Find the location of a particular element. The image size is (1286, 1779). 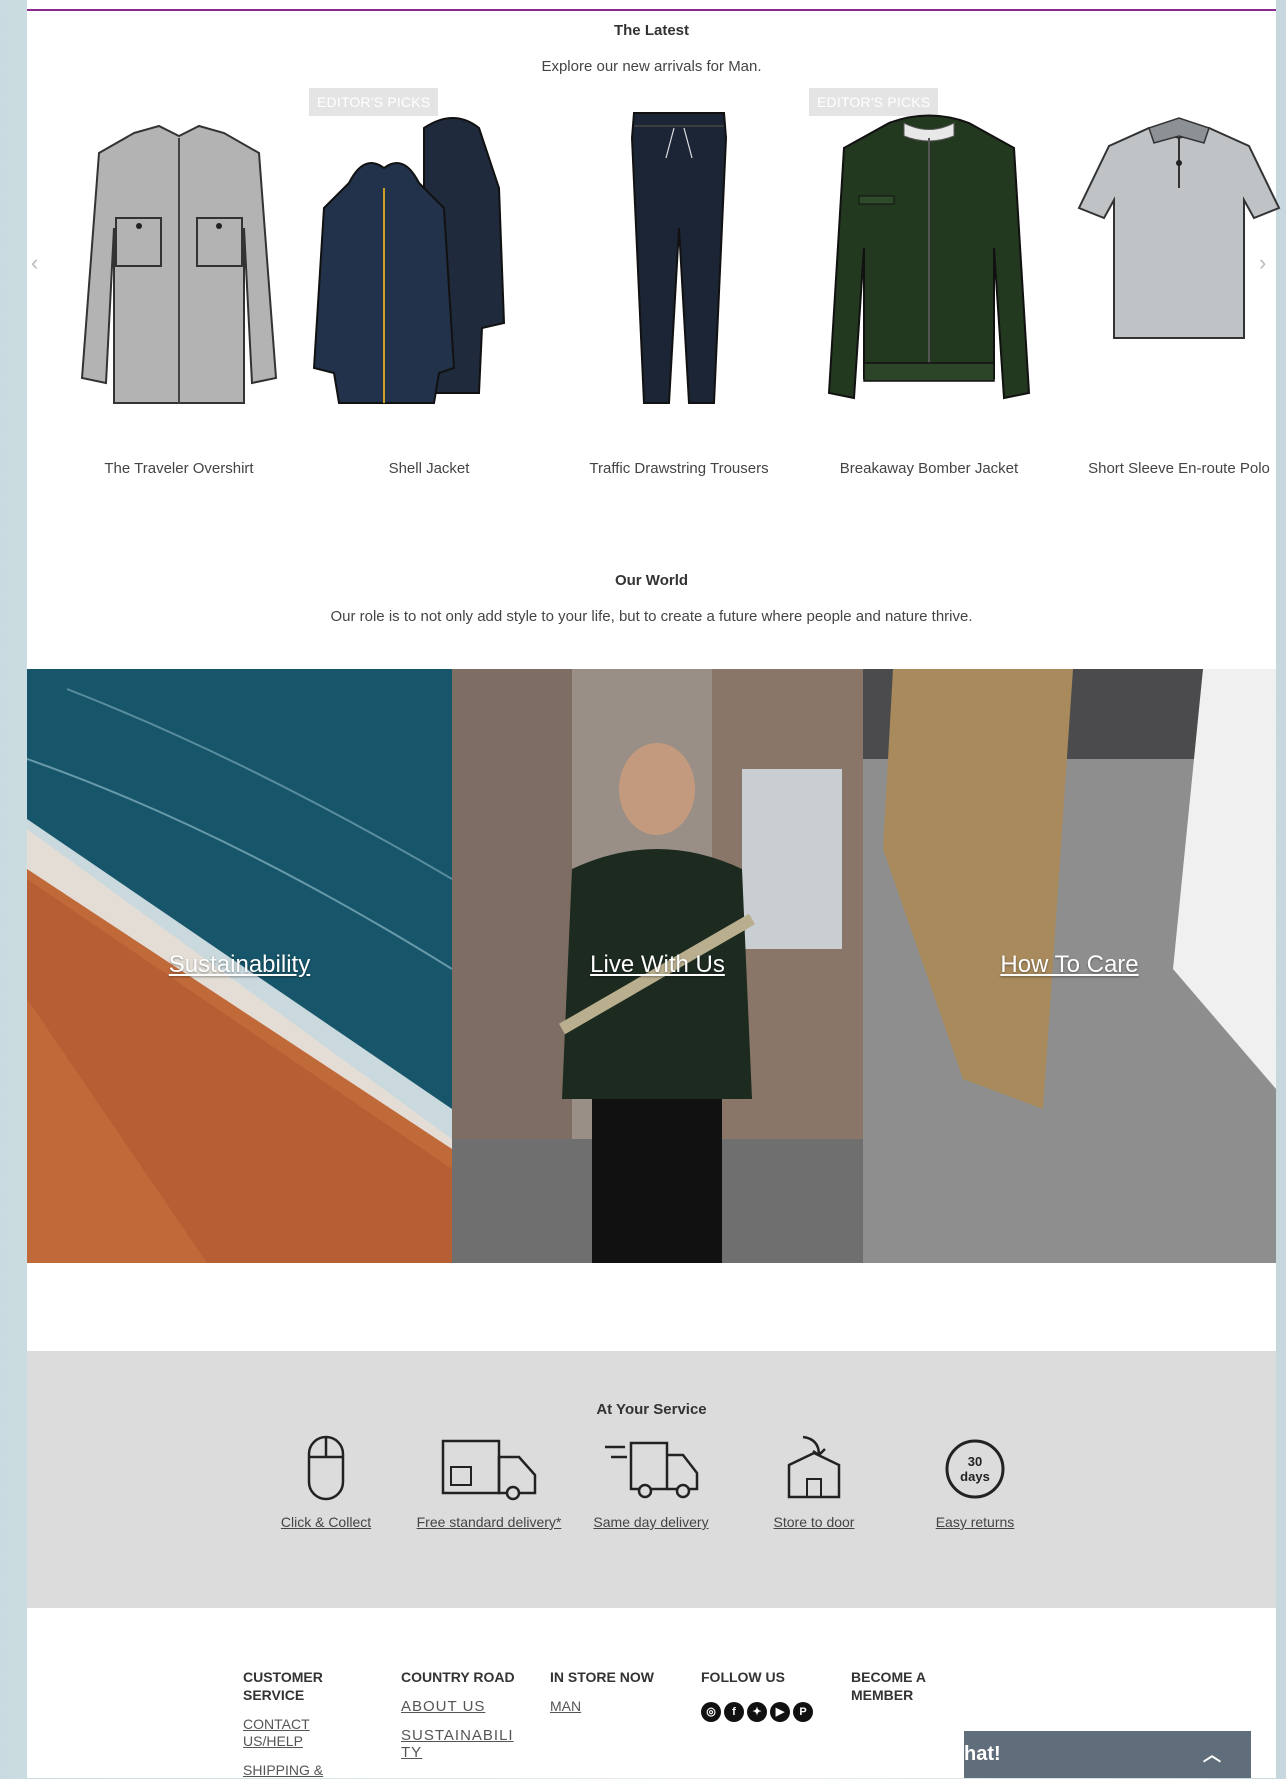

free-delivery-item: Free standard delivery* is located at coordinates (489, 1482).